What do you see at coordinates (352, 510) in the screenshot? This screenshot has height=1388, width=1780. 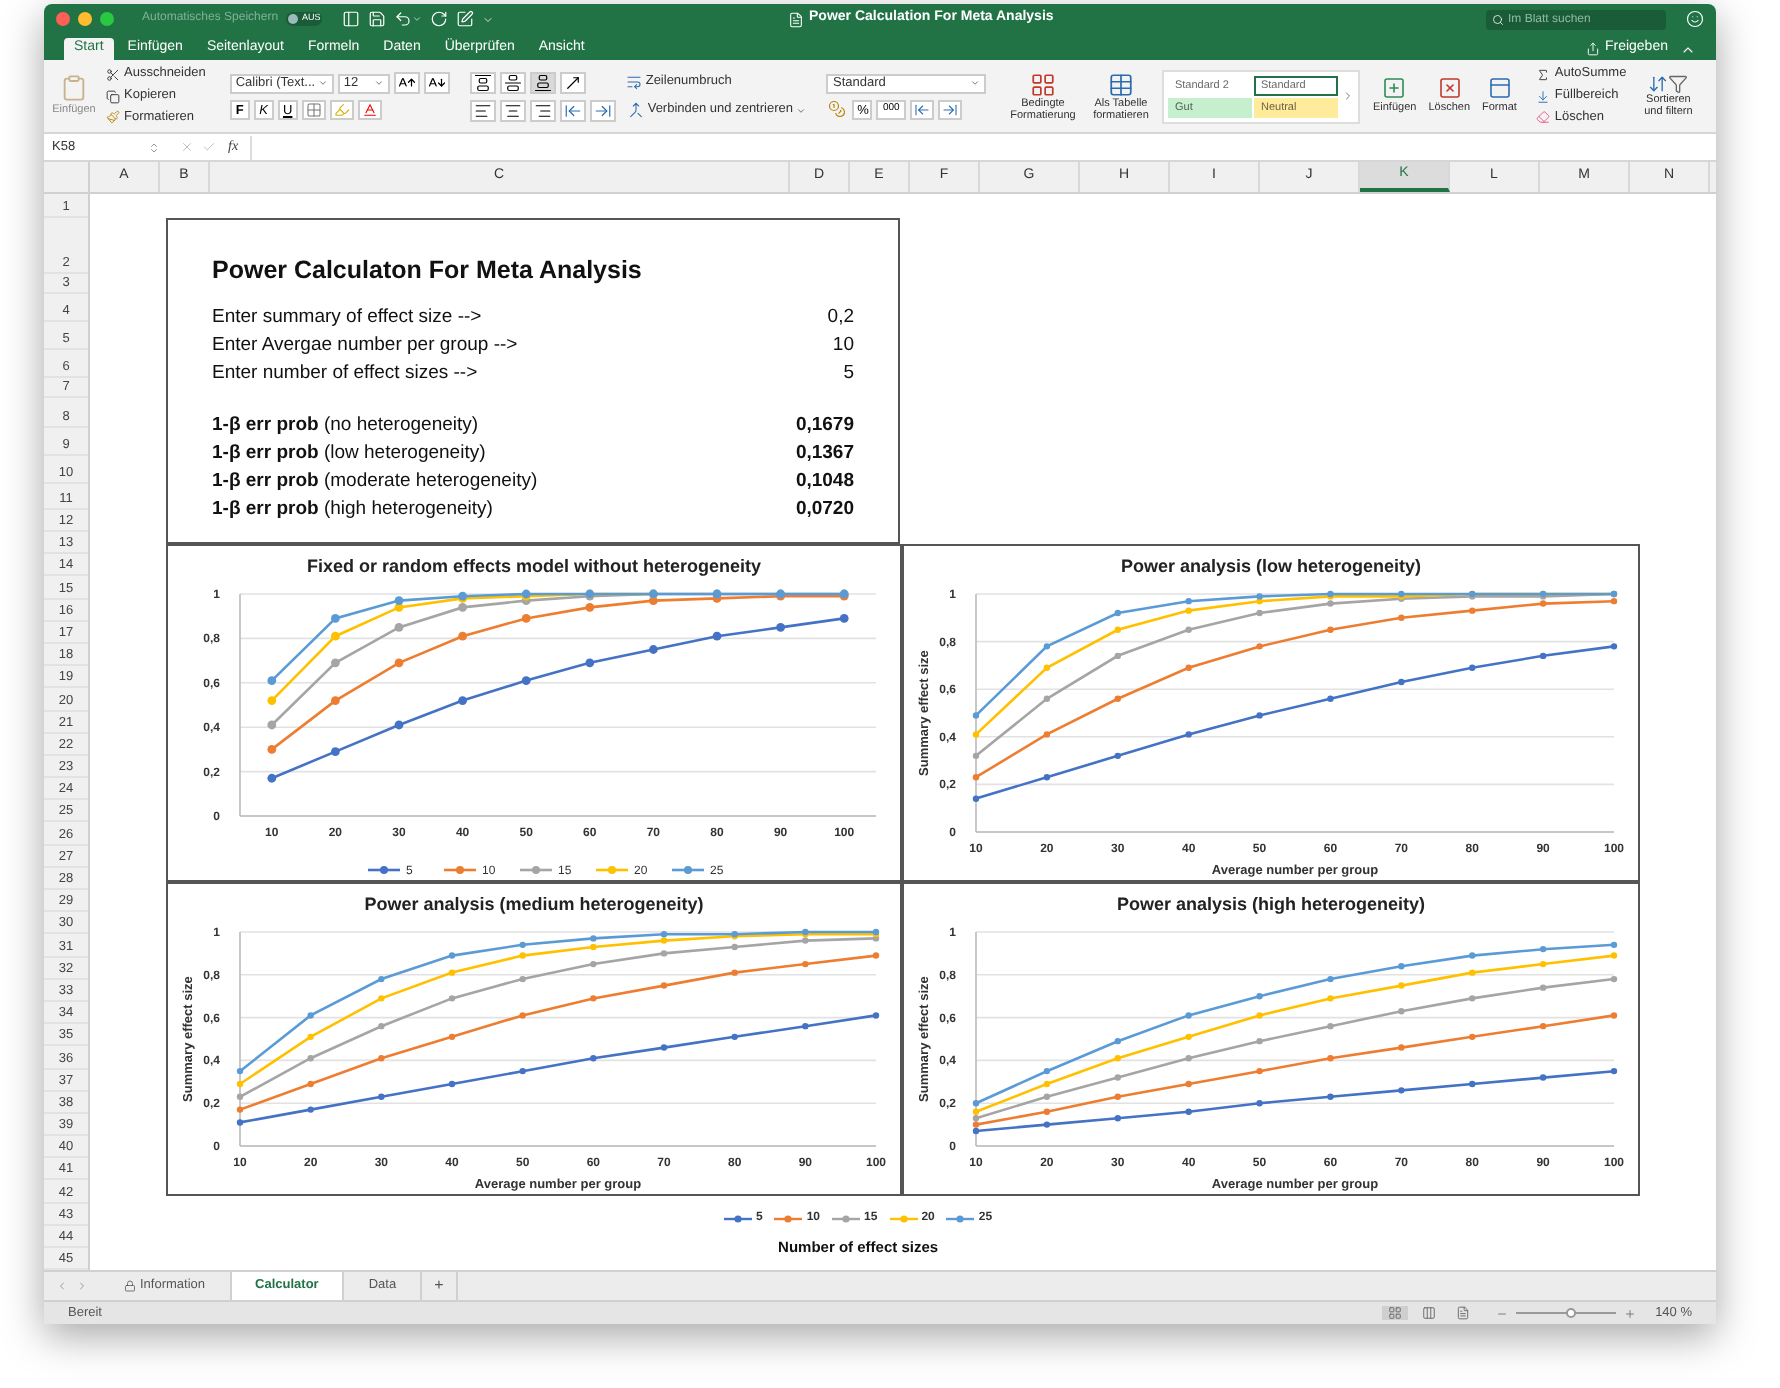 I see `result-label: 1-β err prob (high heterogeneity)` at bounding box center [352, 510].